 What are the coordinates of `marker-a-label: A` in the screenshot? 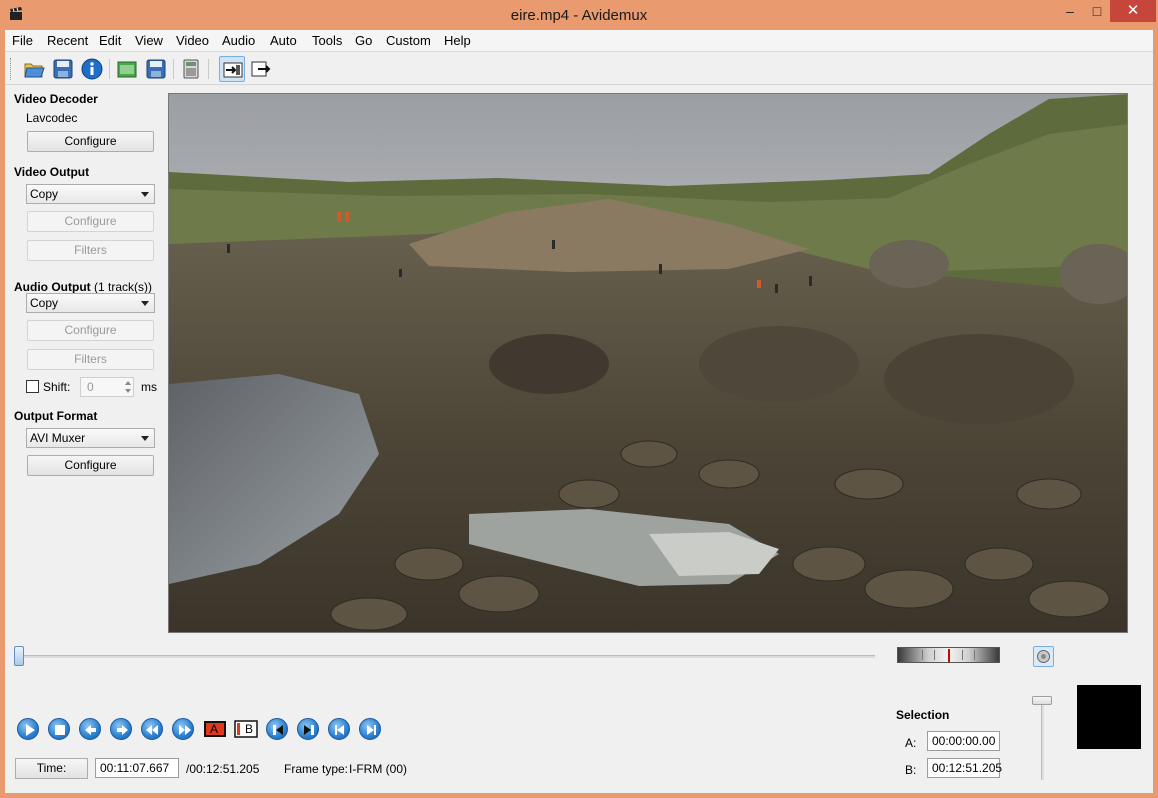 It's located at (214, 729).